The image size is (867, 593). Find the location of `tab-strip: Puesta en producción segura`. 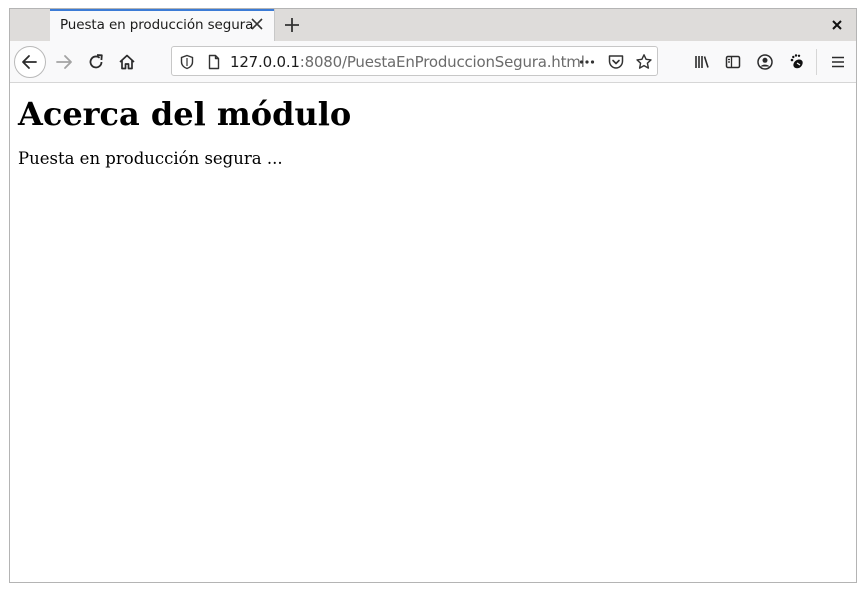

tab-strip: Puesta en producción segura is located at coordinates (433, 25).